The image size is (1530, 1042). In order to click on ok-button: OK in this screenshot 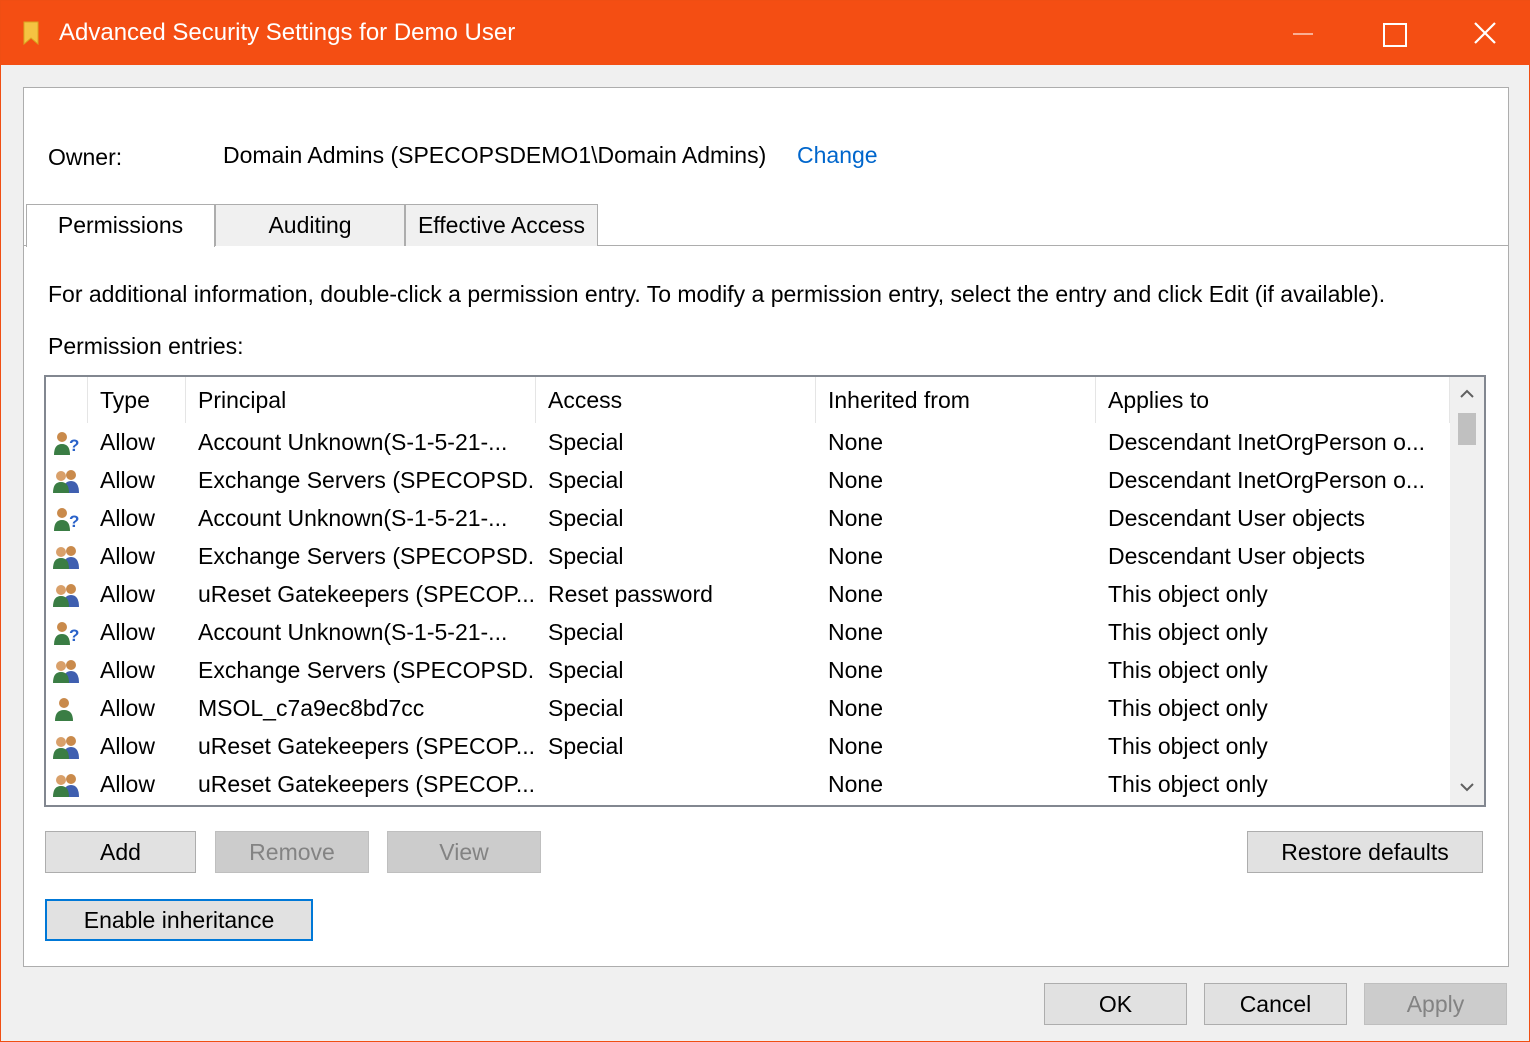, I will do `click(1115, 1004)`.